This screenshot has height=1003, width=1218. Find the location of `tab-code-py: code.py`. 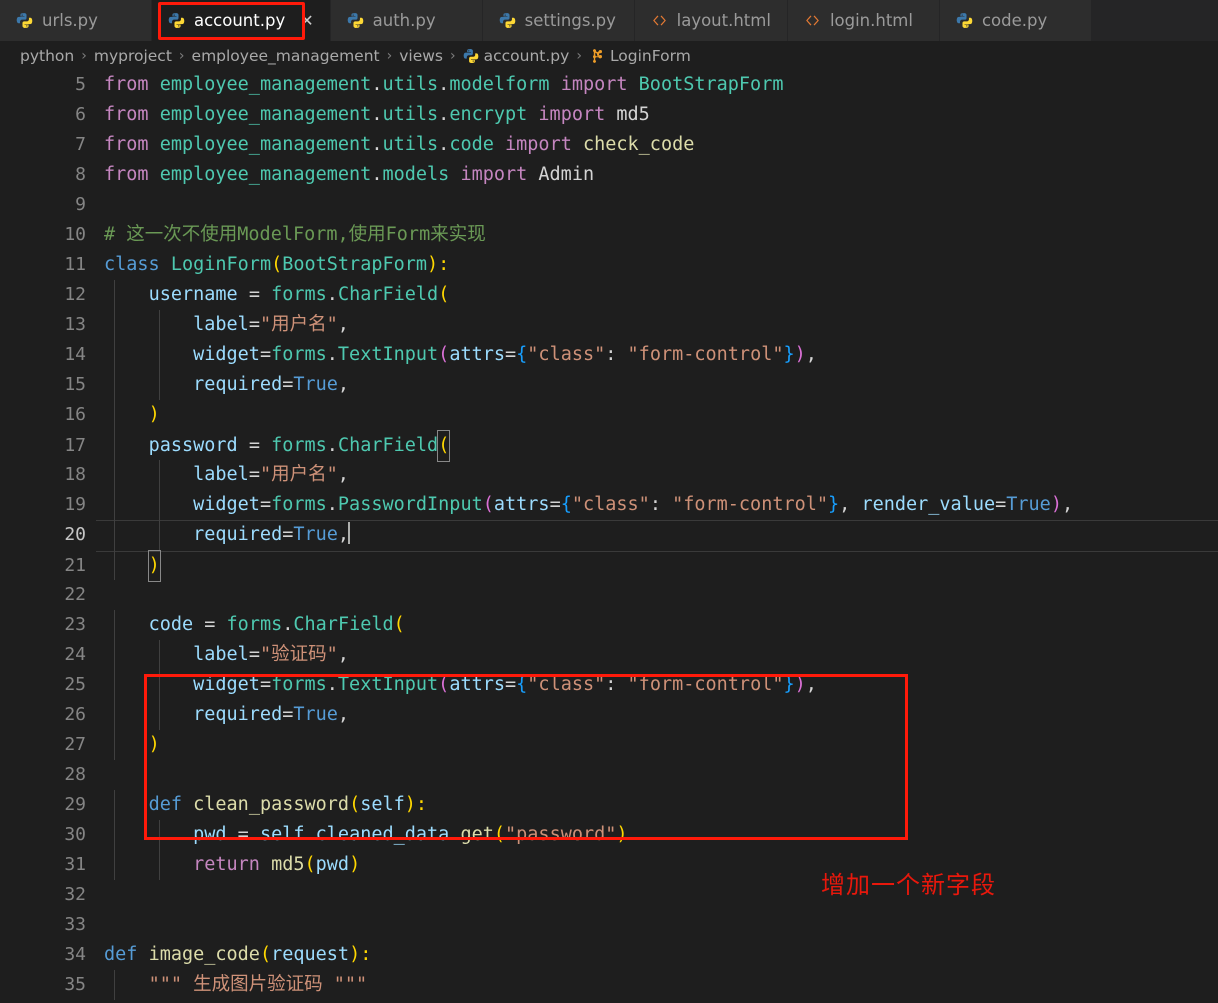

tab-code-py: code.py is located at coordinates (1015, 20).